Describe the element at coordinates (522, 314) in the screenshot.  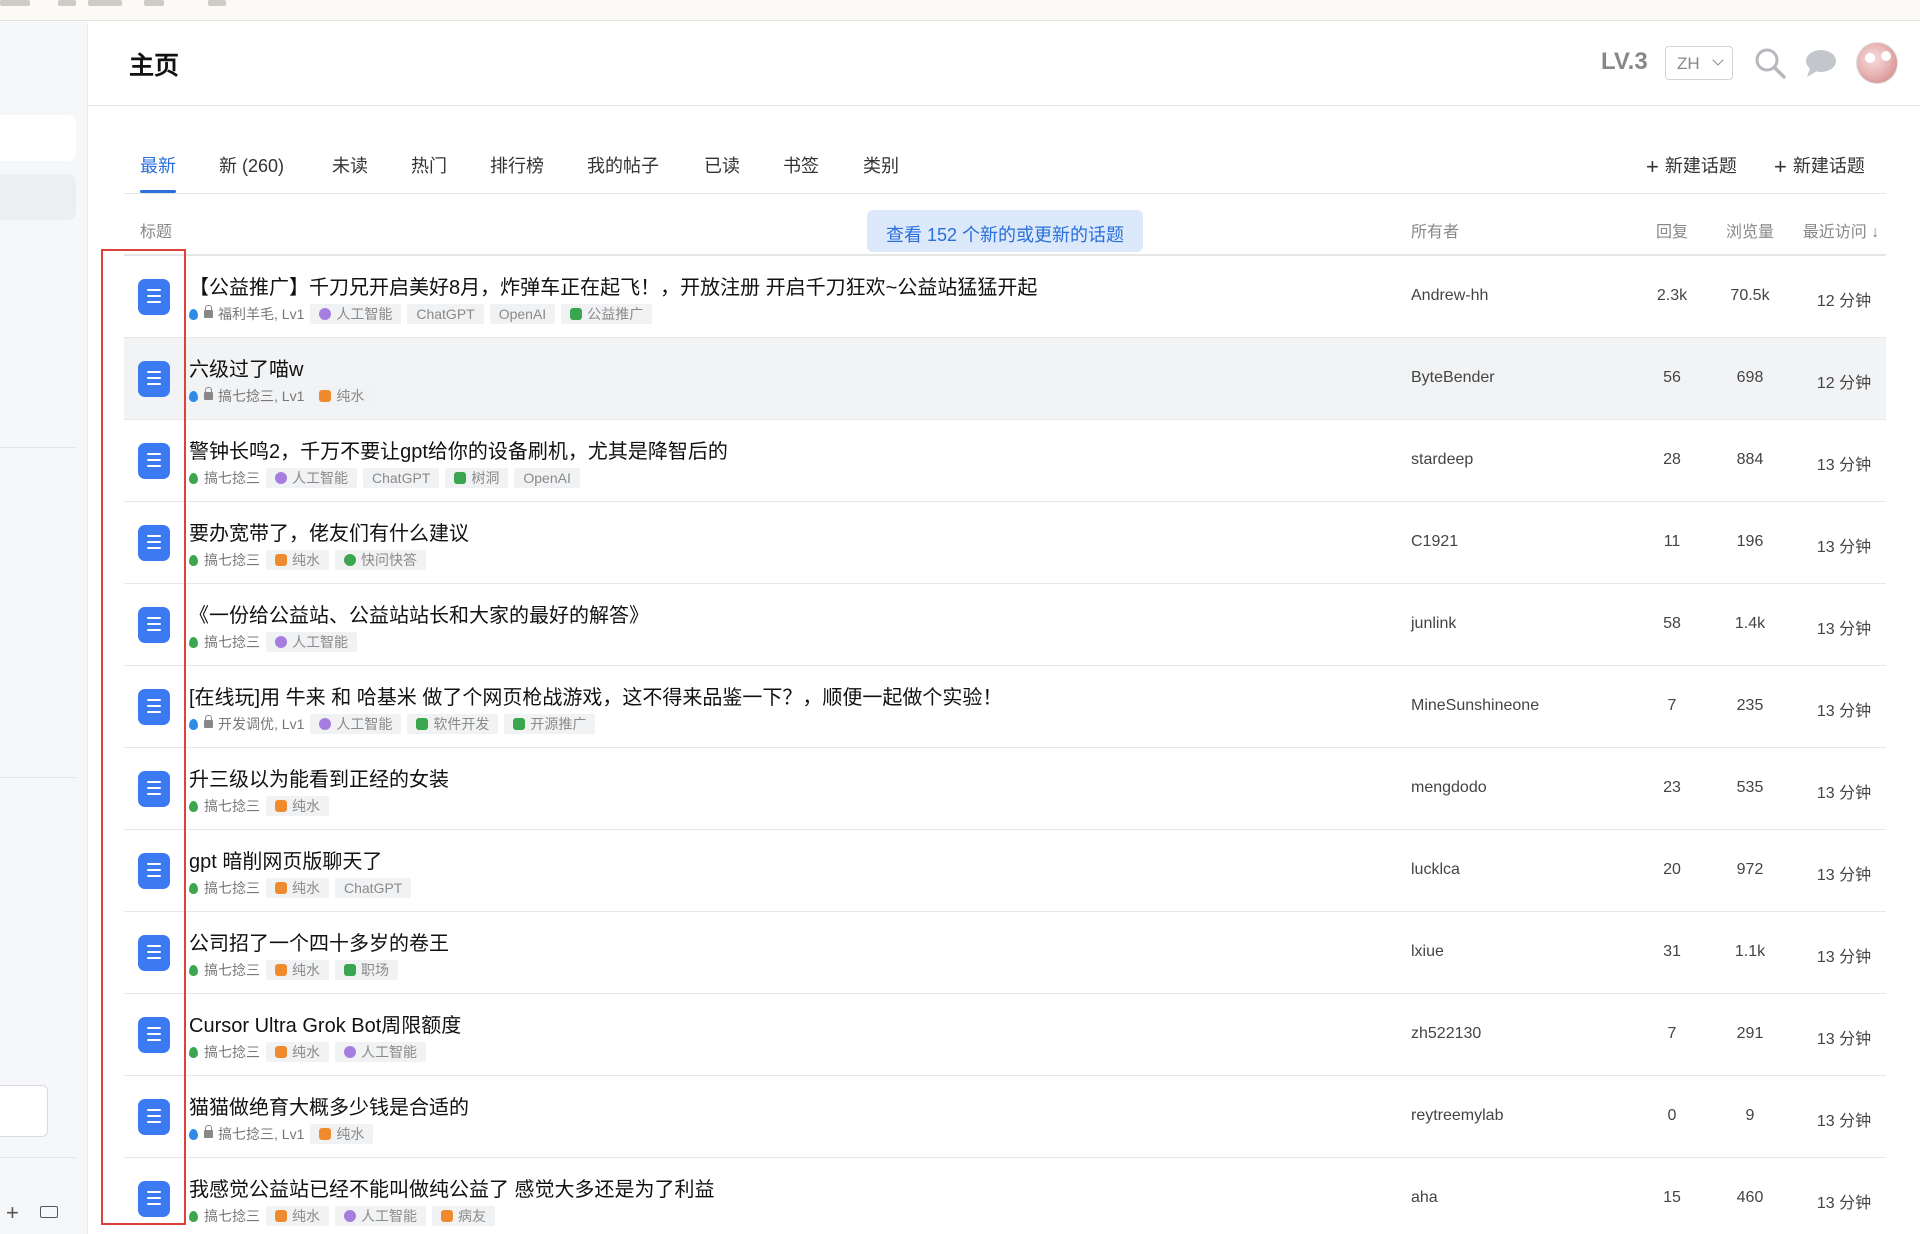
I see `topic-tag: OpenAI` at that location.